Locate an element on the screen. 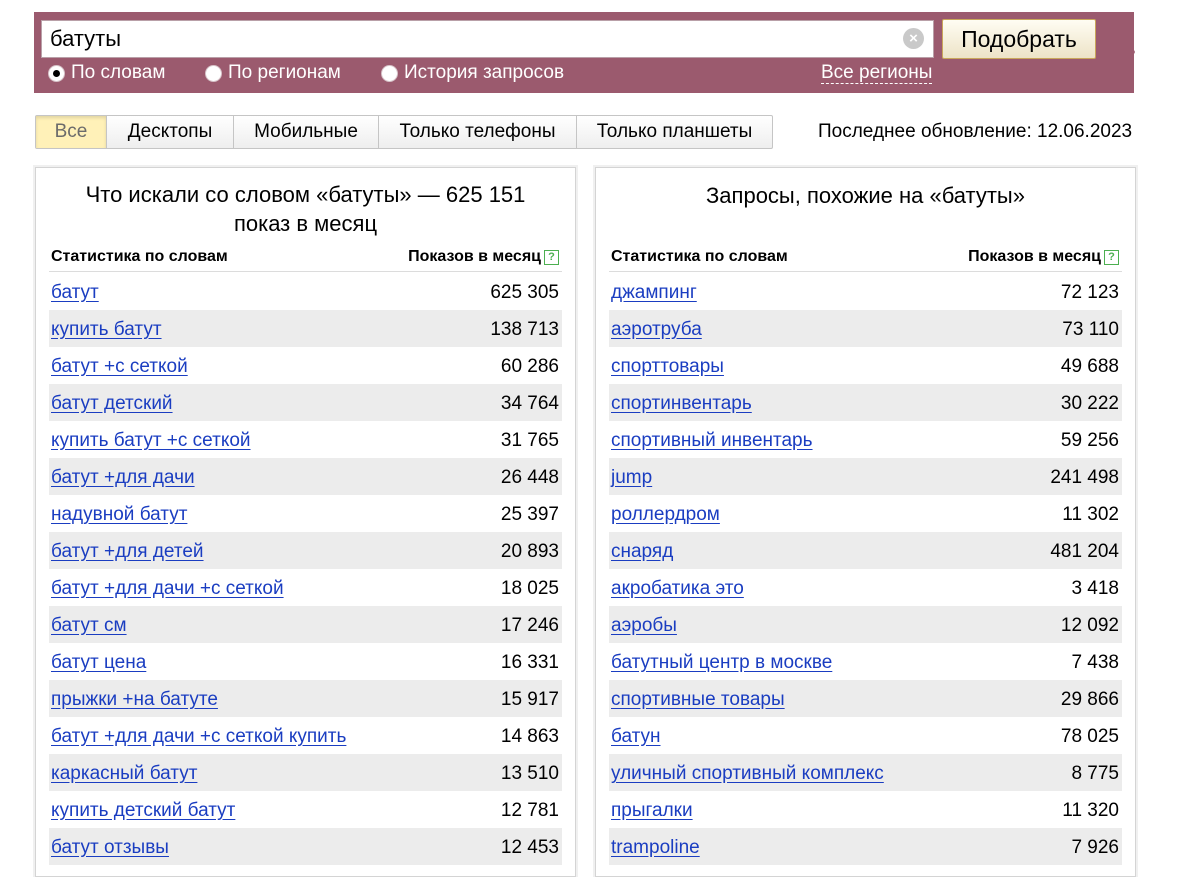 The image size is (1196, 877). query-link: батут цена is located at coordinates (98, 663).